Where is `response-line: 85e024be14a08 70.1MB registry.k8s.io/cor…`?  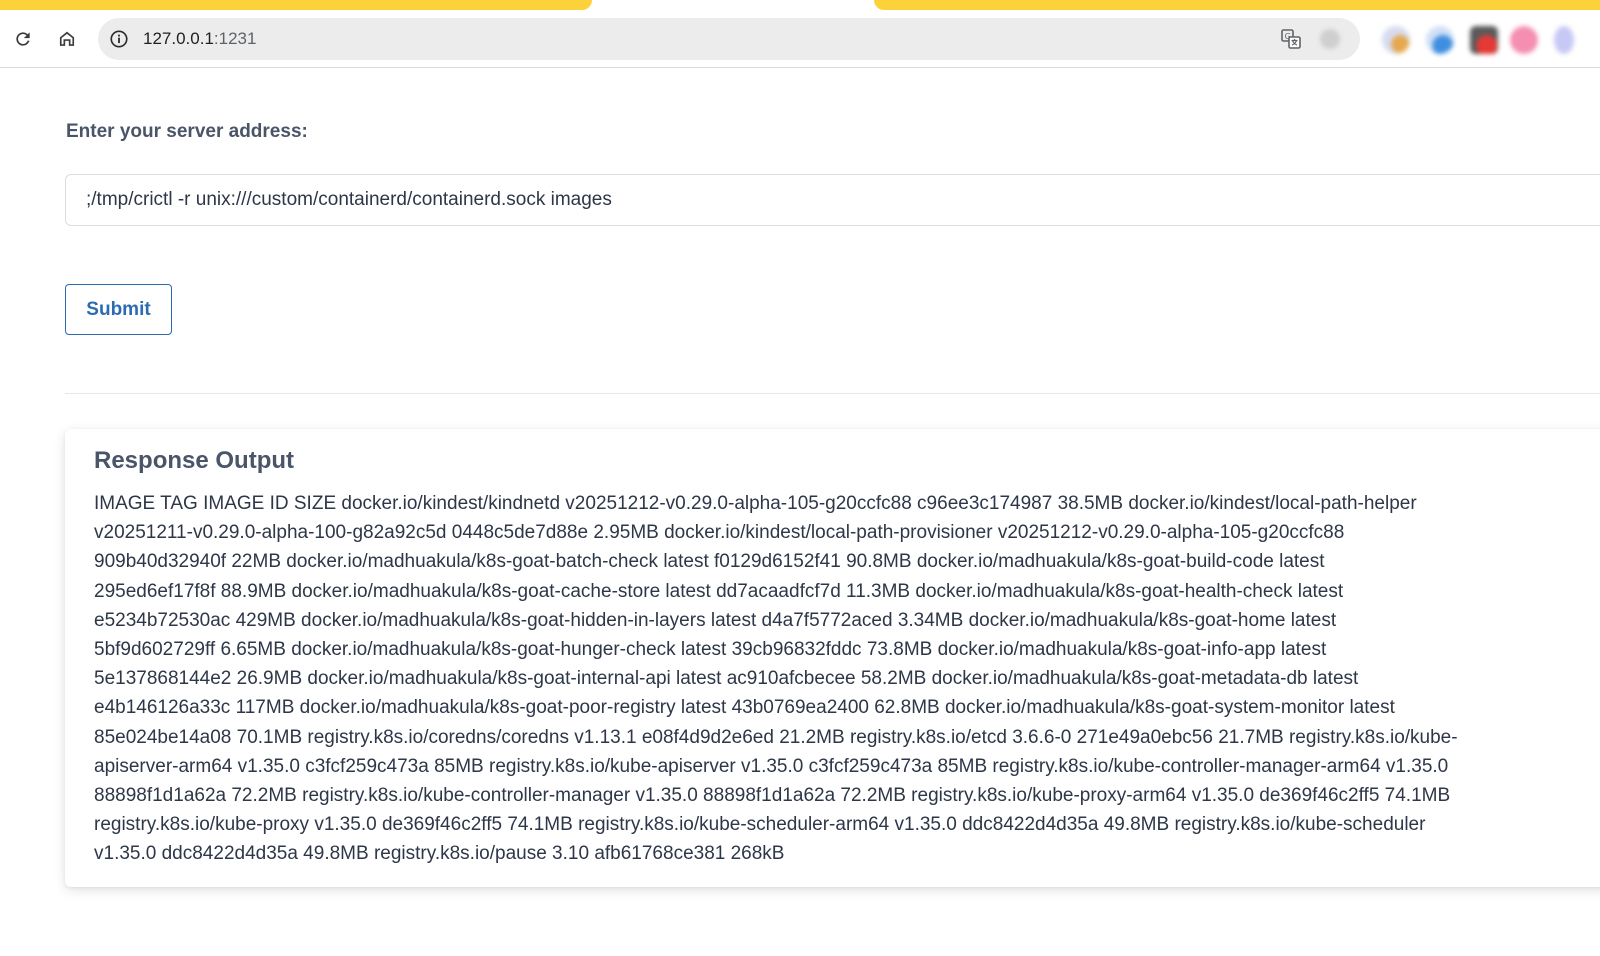 response-line: 85e024be14a08 70.1MB registry.k8s.io/cor… is located at coordinates (776, 737).